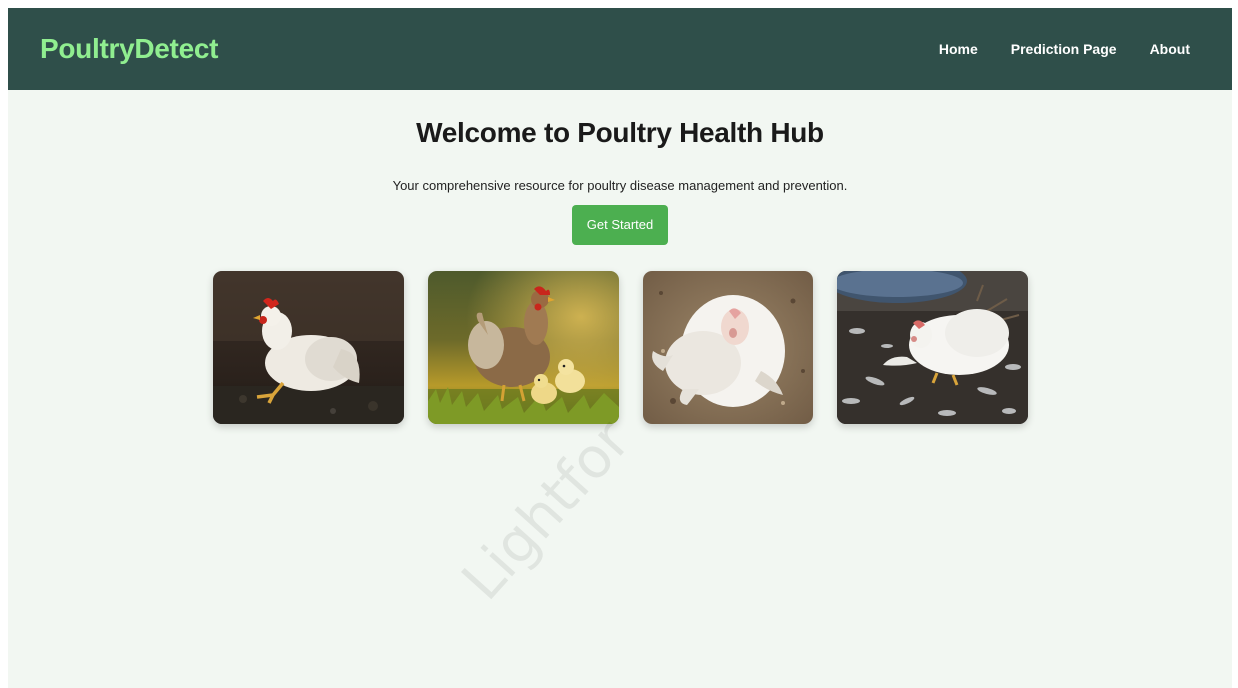 The height and width of the screenshot is (688, 1238). Describe the element at coordinates (1170, 49) in the screenshot. I see `nav-link-about: About` at that location.